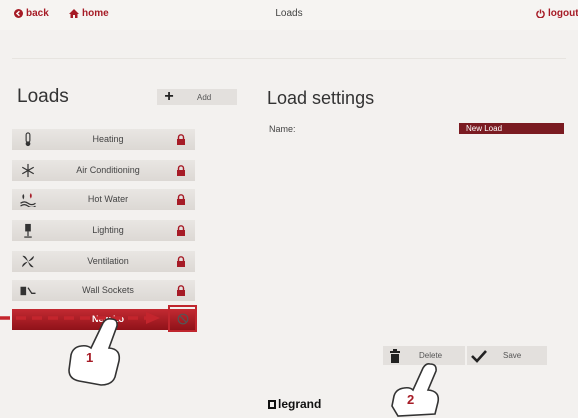  I want to click on save-button: Save, so click(507, 355).